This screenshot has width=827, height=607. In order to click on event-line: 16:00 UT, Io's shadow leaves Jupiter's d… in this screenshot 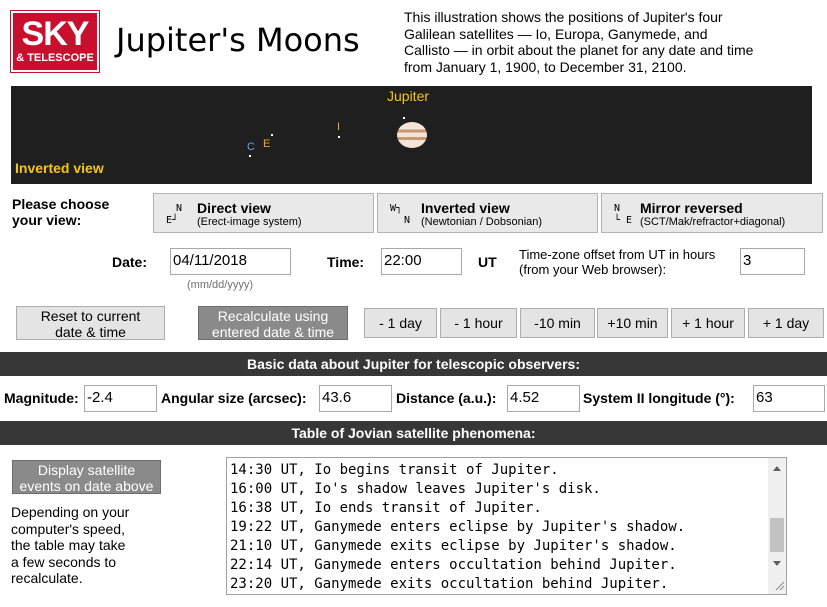, I will do `click(415, 489)`.